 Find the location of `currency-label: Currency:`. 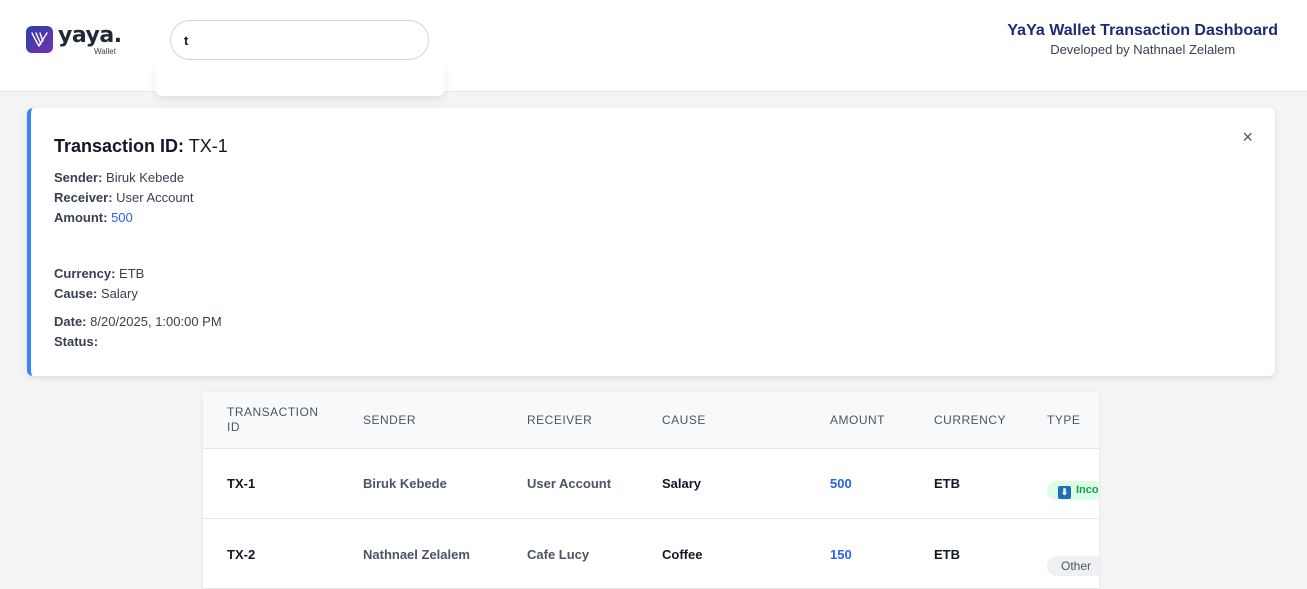

currency-label: Currency: is located at coordinates (85, 273).